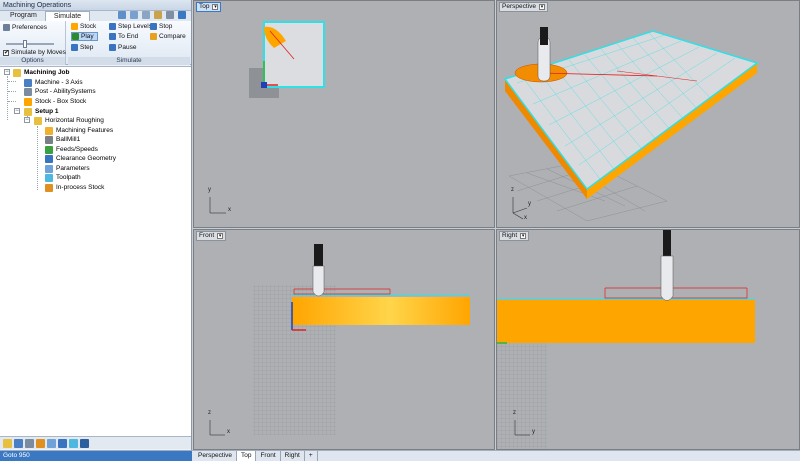 The image size is (800, 461). I want to click on status-bar: Goto 950 Perspective Top Front Right +, so click(400, 455).